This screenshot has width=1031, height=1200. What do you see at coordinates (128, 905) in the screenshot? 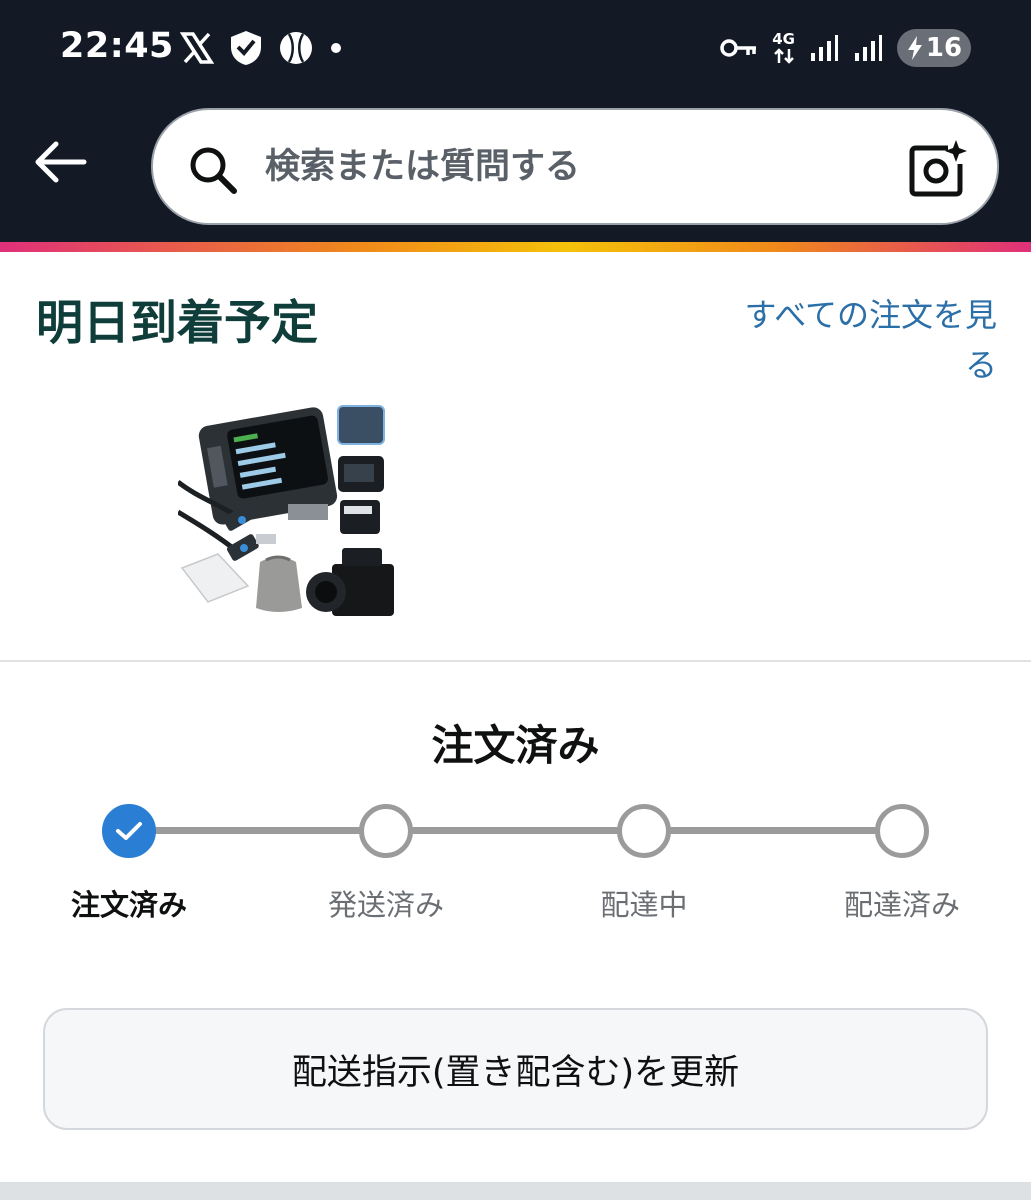
I see `step-ordered-label: 注文済み` at bounding box center [128, 905].